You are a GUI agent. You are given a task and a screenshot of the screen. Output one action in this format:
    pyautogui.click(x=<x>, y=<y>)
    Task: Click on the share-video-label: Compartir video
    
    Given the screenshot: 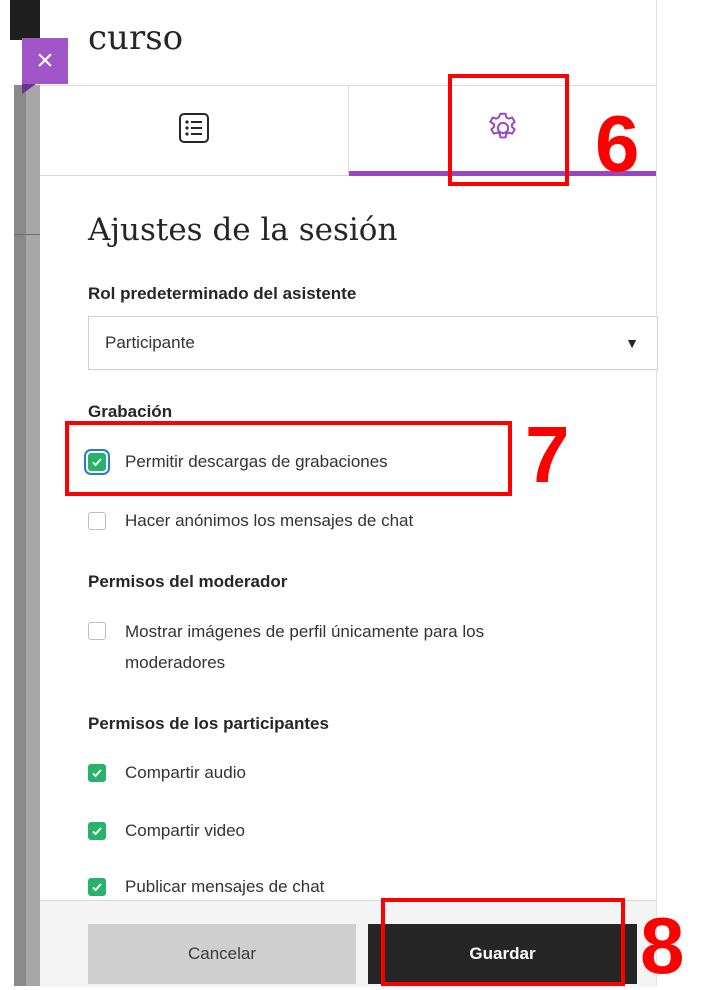 What is the action you would take?
    pyautogui.click(x=185, y=830)
    